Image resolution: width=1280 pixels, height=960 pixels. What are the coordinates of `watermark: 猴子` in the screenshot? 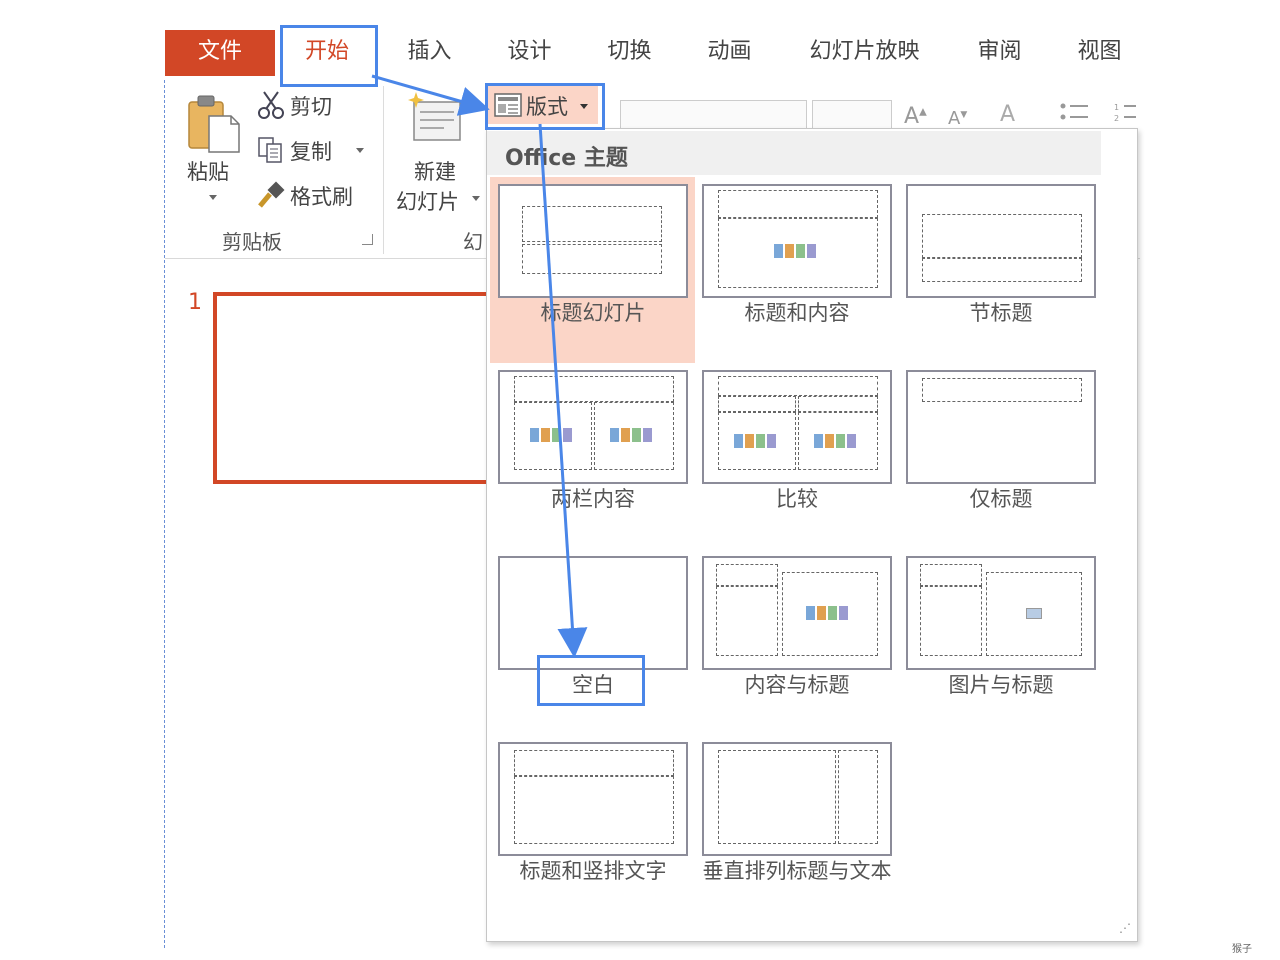 It's located at (1242, 949).